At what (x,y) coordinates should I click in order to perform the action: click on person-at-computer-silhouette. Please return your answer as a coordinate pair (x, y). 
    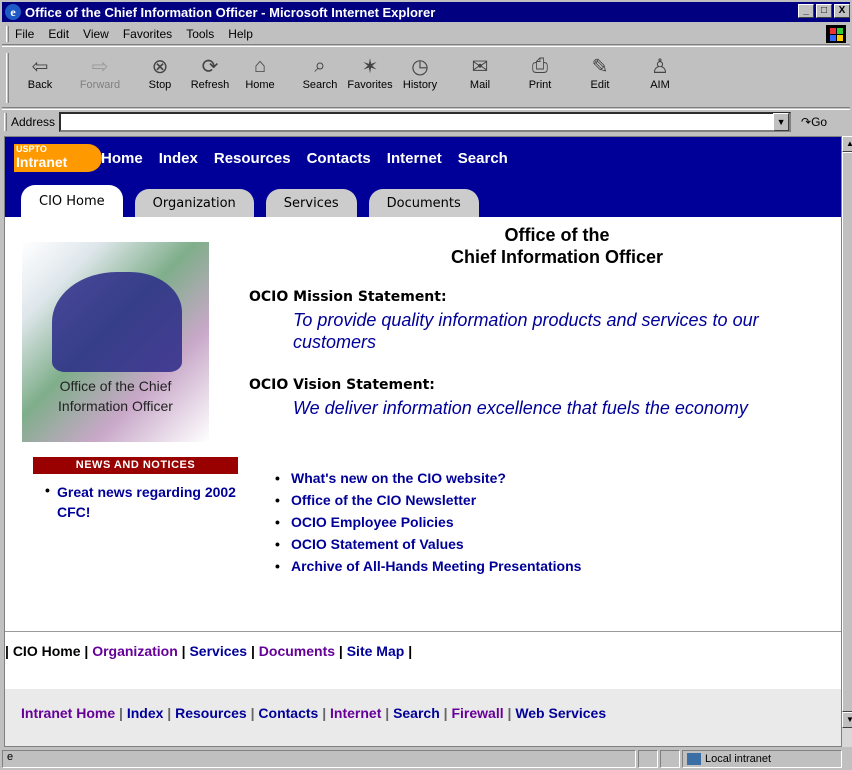
    Looking at the image, I should click on (117, 322).